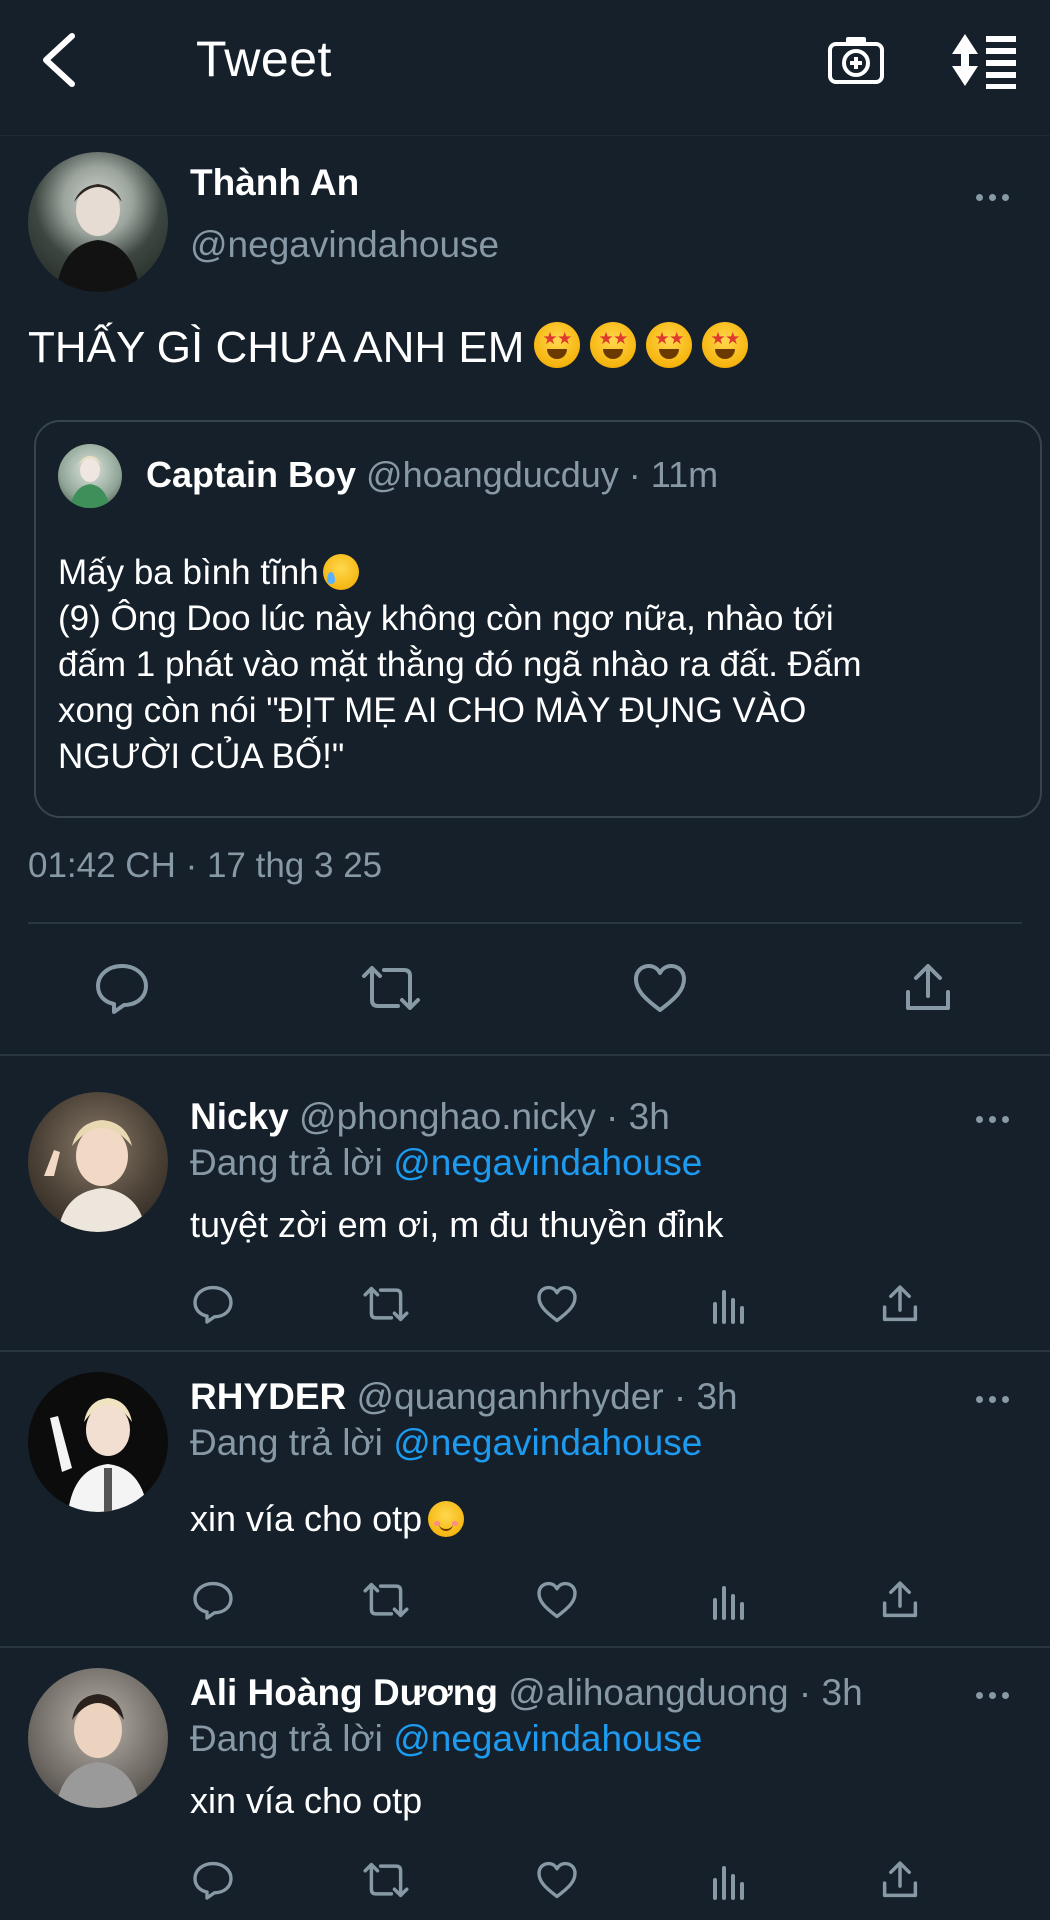 Image resolution: width=1050 pixels, height=1920 pixels. What do you see at coordinates (484, 1116) in the screenshot?
I see `reply-meta: @phonghao.nicky · 3h` at bounding box center [484, 1116].